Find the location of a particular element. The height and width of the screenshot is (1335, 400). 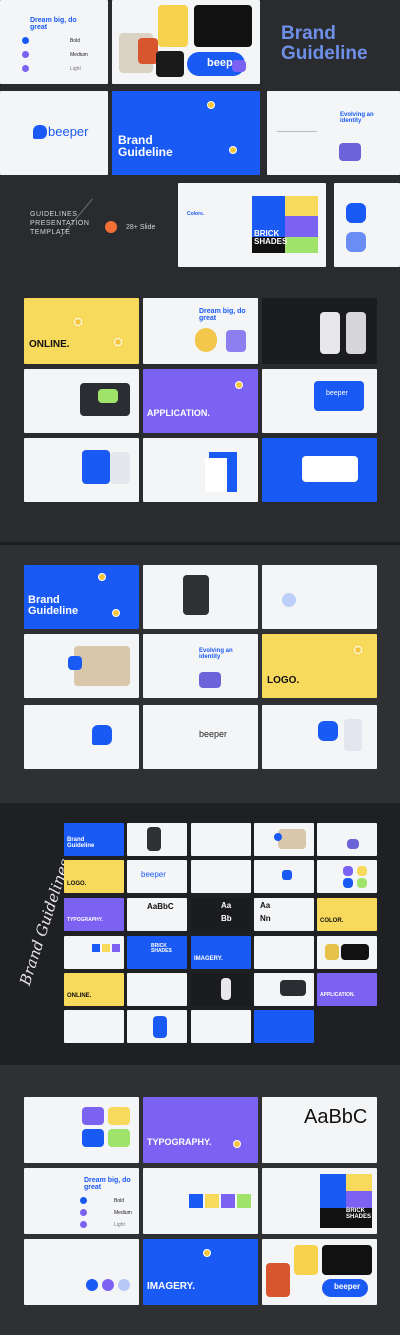

slide-imagery-collage: beeper is located at coordinates (186, 42).